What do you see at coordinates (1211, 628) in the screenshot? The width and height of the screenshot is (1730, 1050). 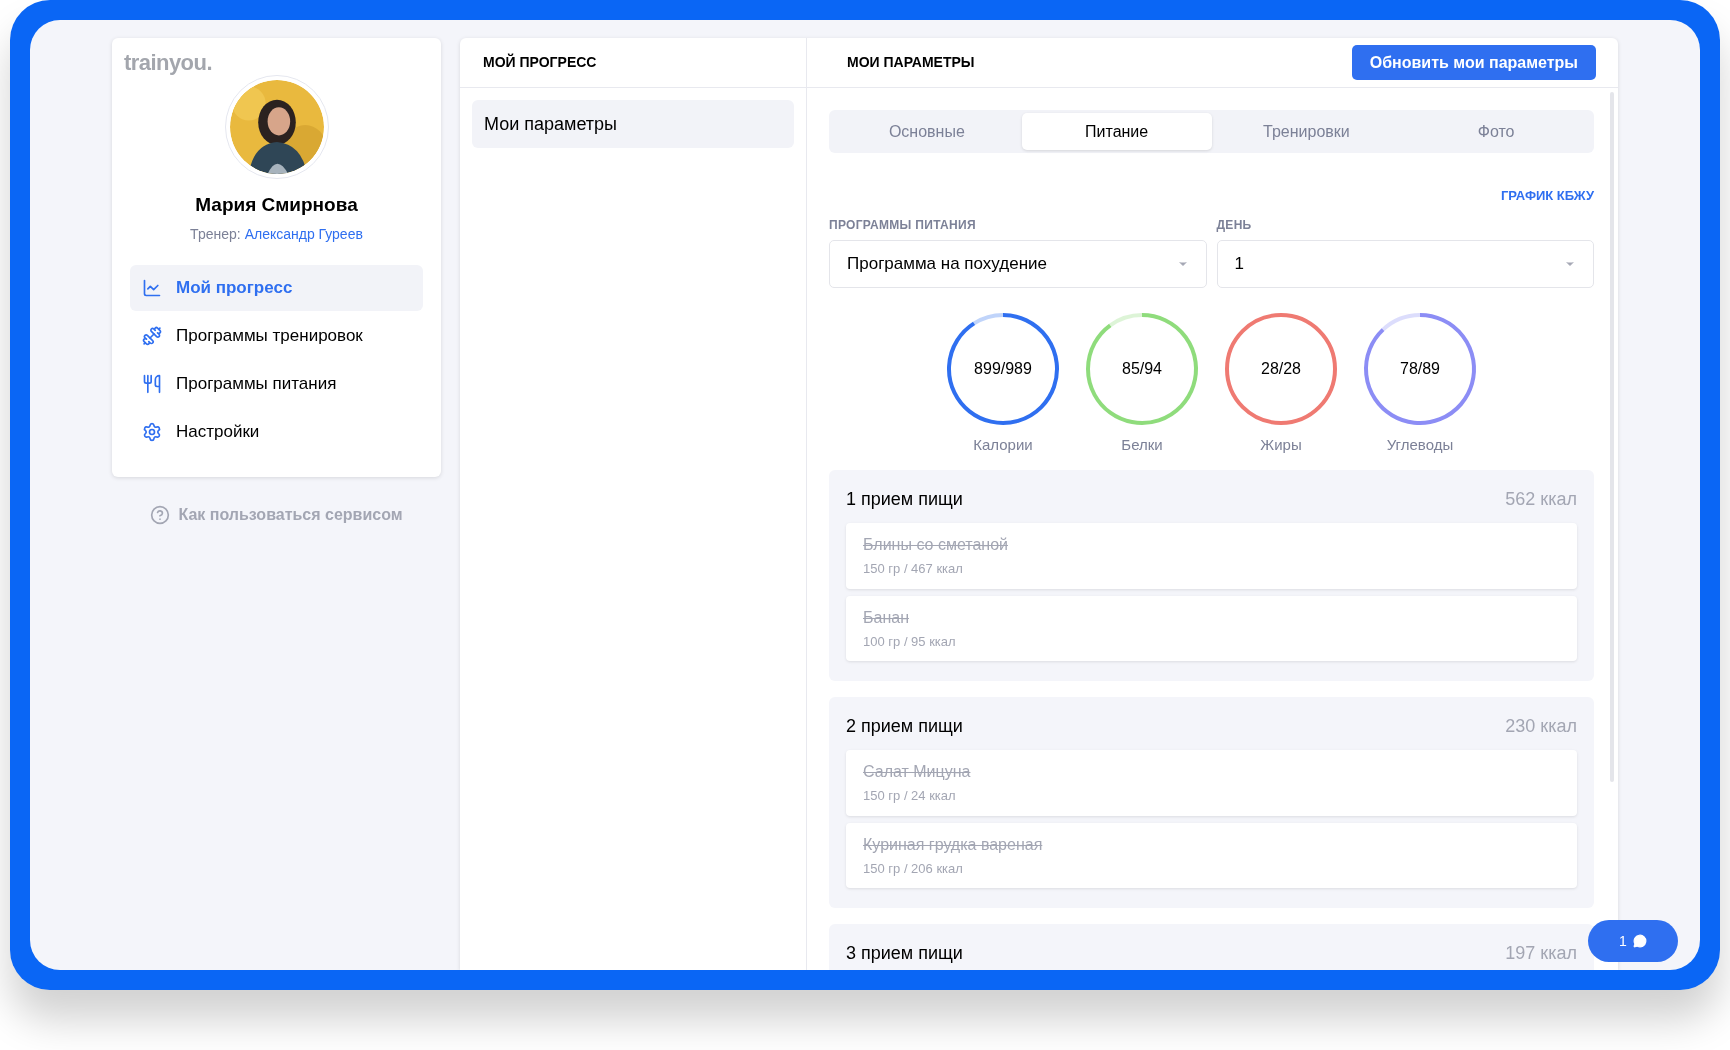 I see `food-item: Банан 100 гр / 95 ккал` at bounding box center [1211, 628].